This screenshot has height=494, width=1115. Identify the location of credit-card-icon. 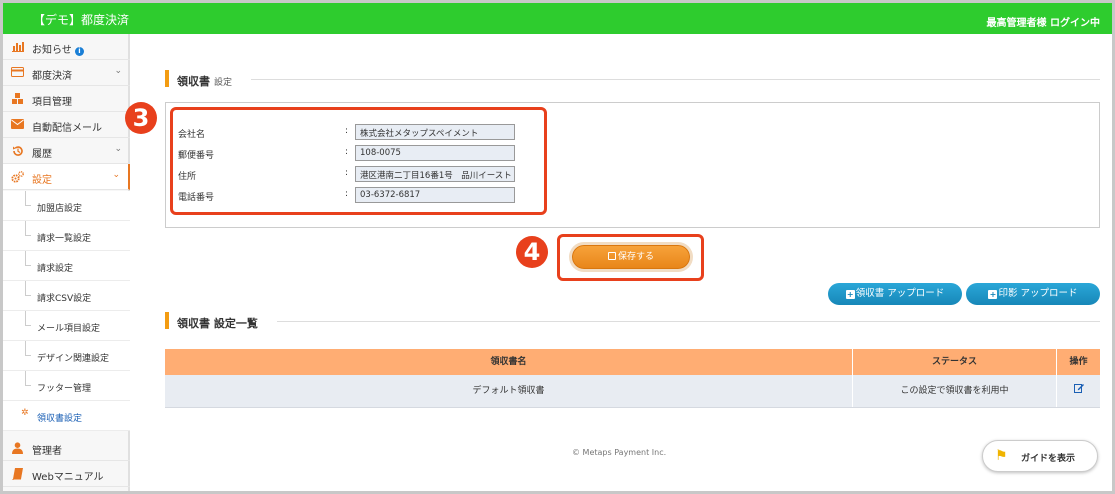
(17, 73).